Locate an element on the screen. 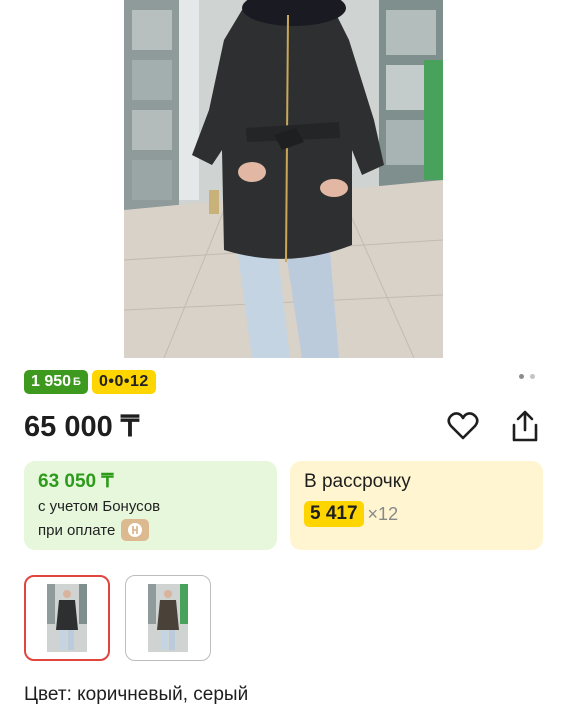 The image size is (567, 706). pager-dot is located at coordinates (532, 376).